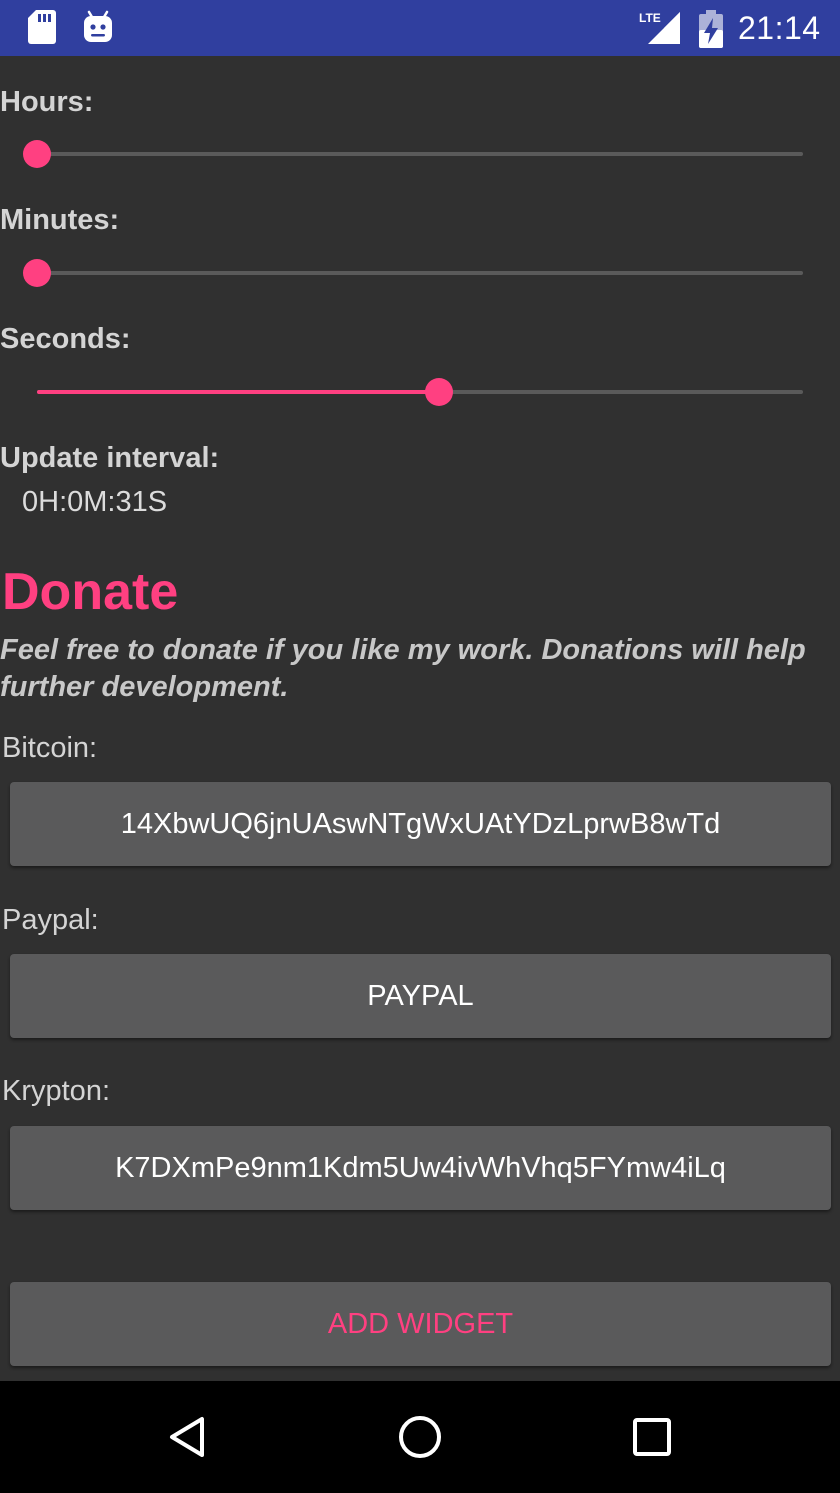 The width and height of the screenshot is (840, 1493). What do you see at coordinates (652, 1437) in the screenshot?
I see `recents-icon` at bounding box center [652, 1437].